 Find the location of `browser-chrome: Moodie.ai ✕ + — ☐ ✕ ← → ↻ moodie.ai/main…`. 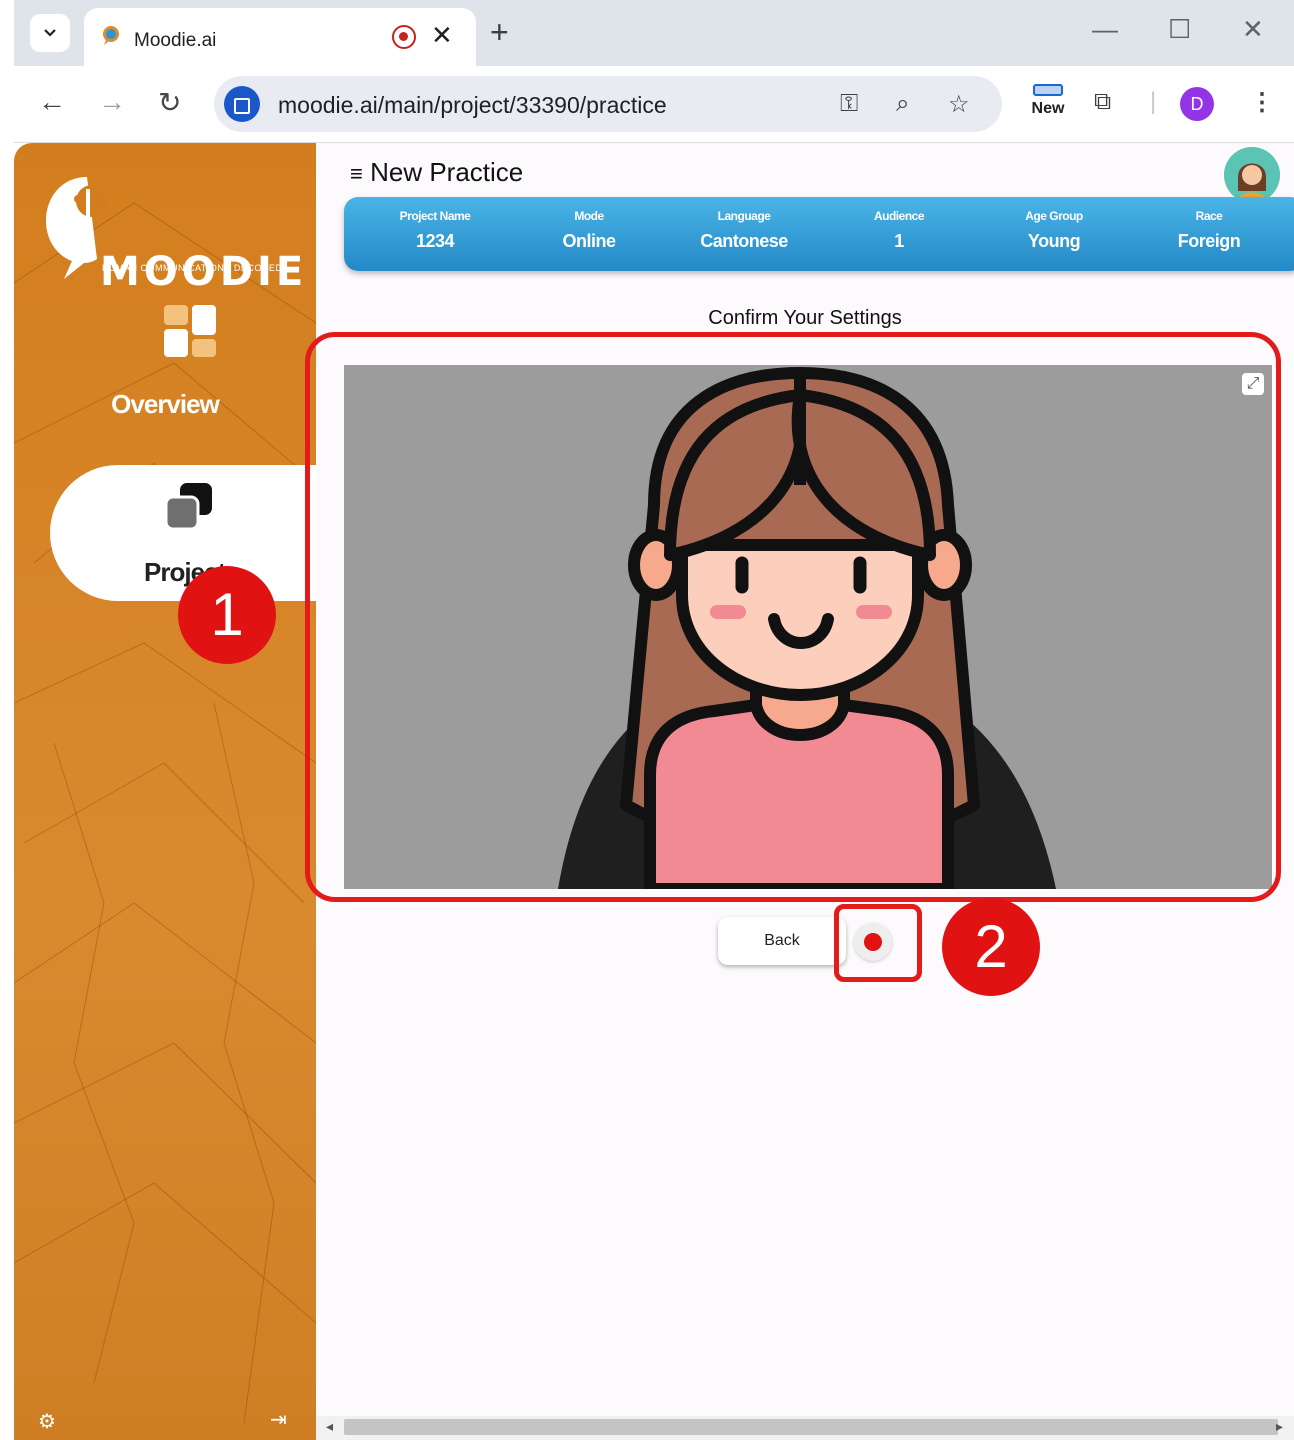

browser-chrome: Moodie.ai ✕ + — ☐ ✕ ← → ↻ moodie.ai/main… is located at coordinates (654, 71).